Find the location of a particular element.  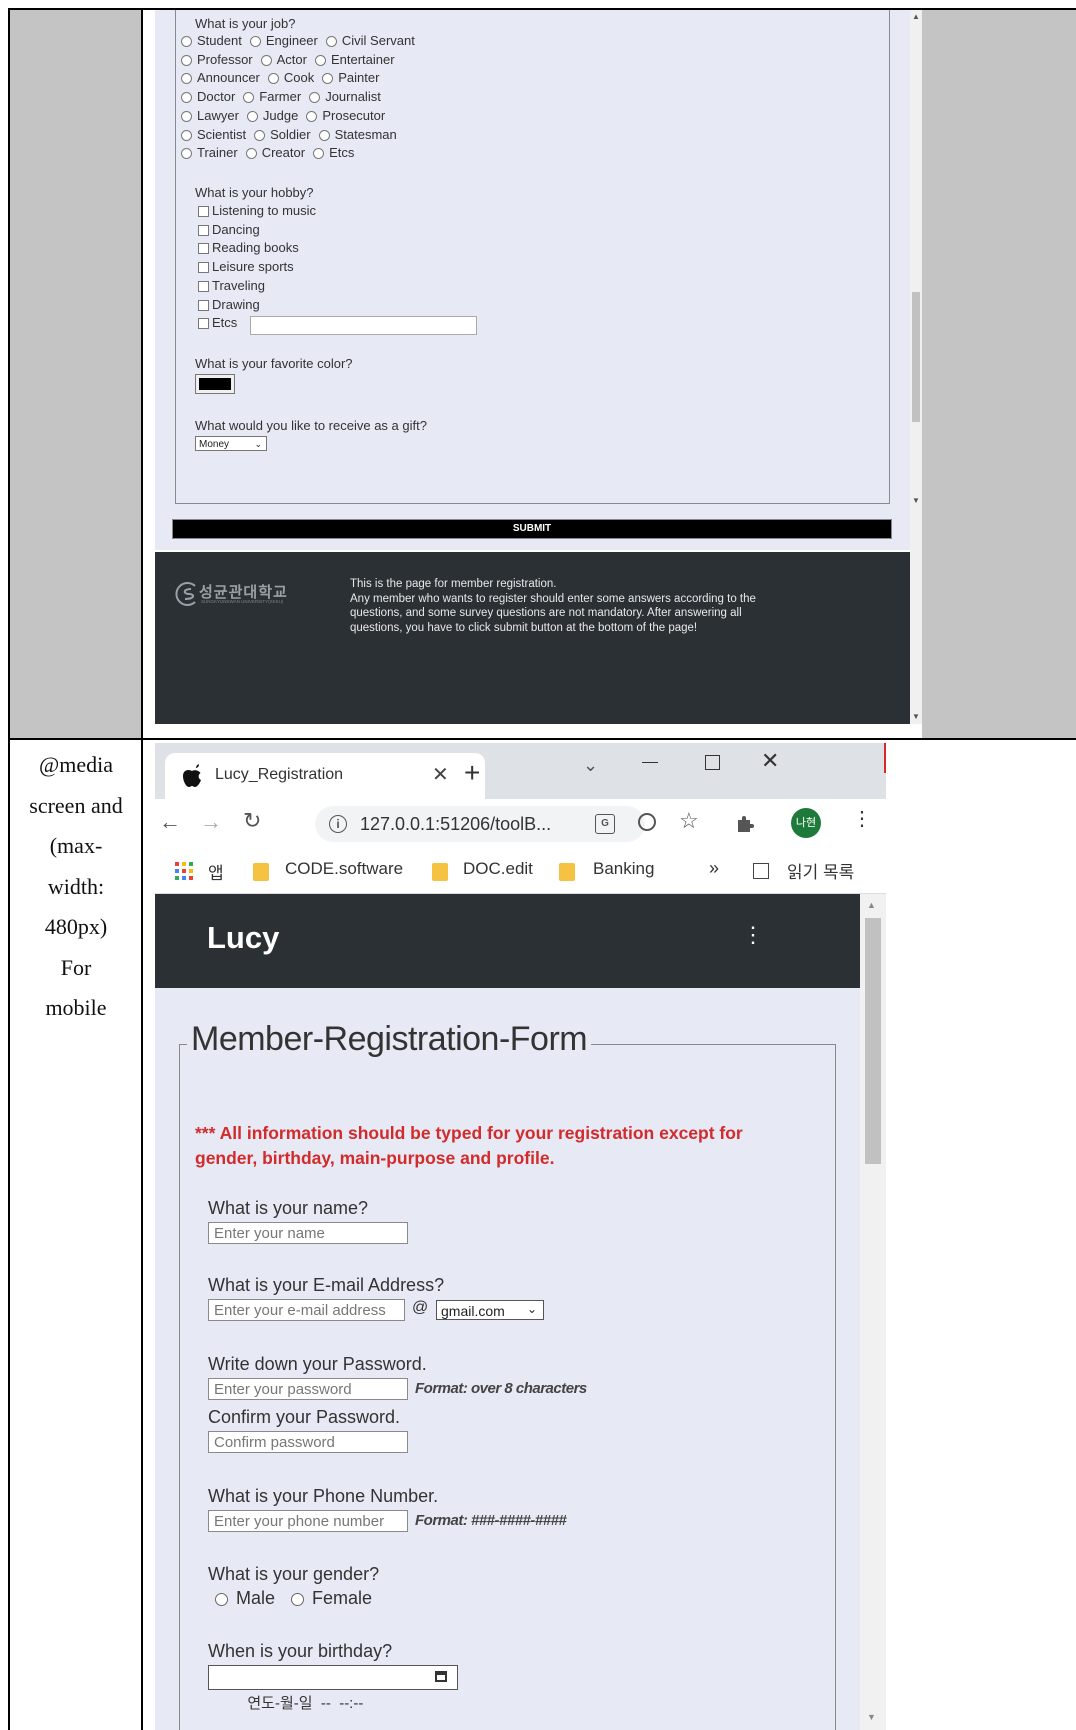

birthday-input: 연도-월-일 -- --:-- is located at coordinates (333, 1688).